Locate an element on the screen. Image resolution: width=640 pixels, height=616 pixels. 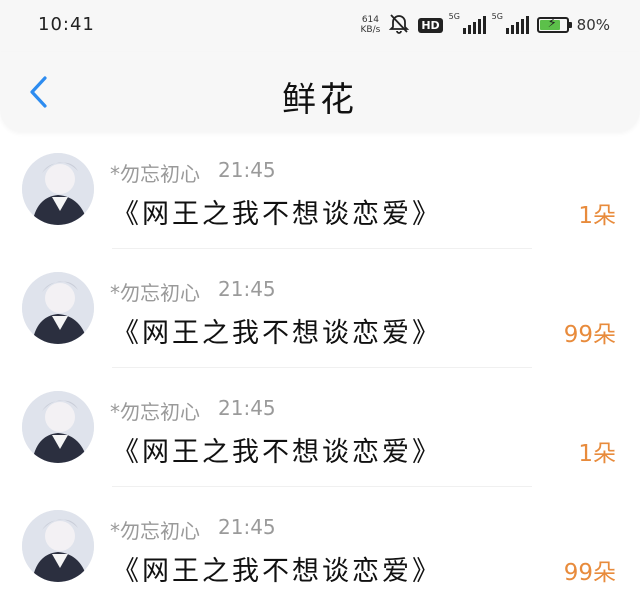
mute-bell-icon is located at coordinates (399, 25).